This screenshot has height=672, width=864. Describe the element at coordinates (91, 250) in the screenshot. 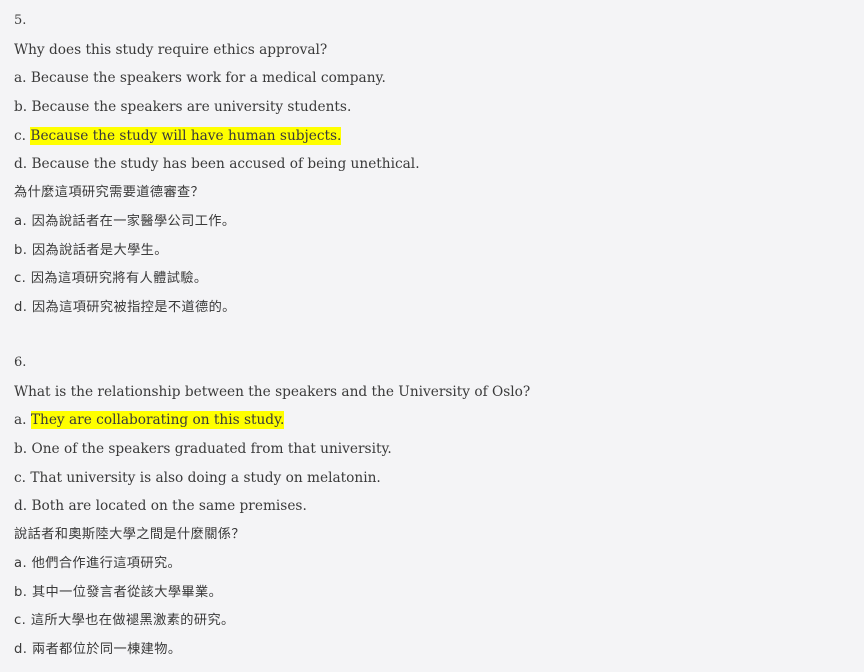

I see `option-b-zh: b. 因為說話者是大學生。` at that location.